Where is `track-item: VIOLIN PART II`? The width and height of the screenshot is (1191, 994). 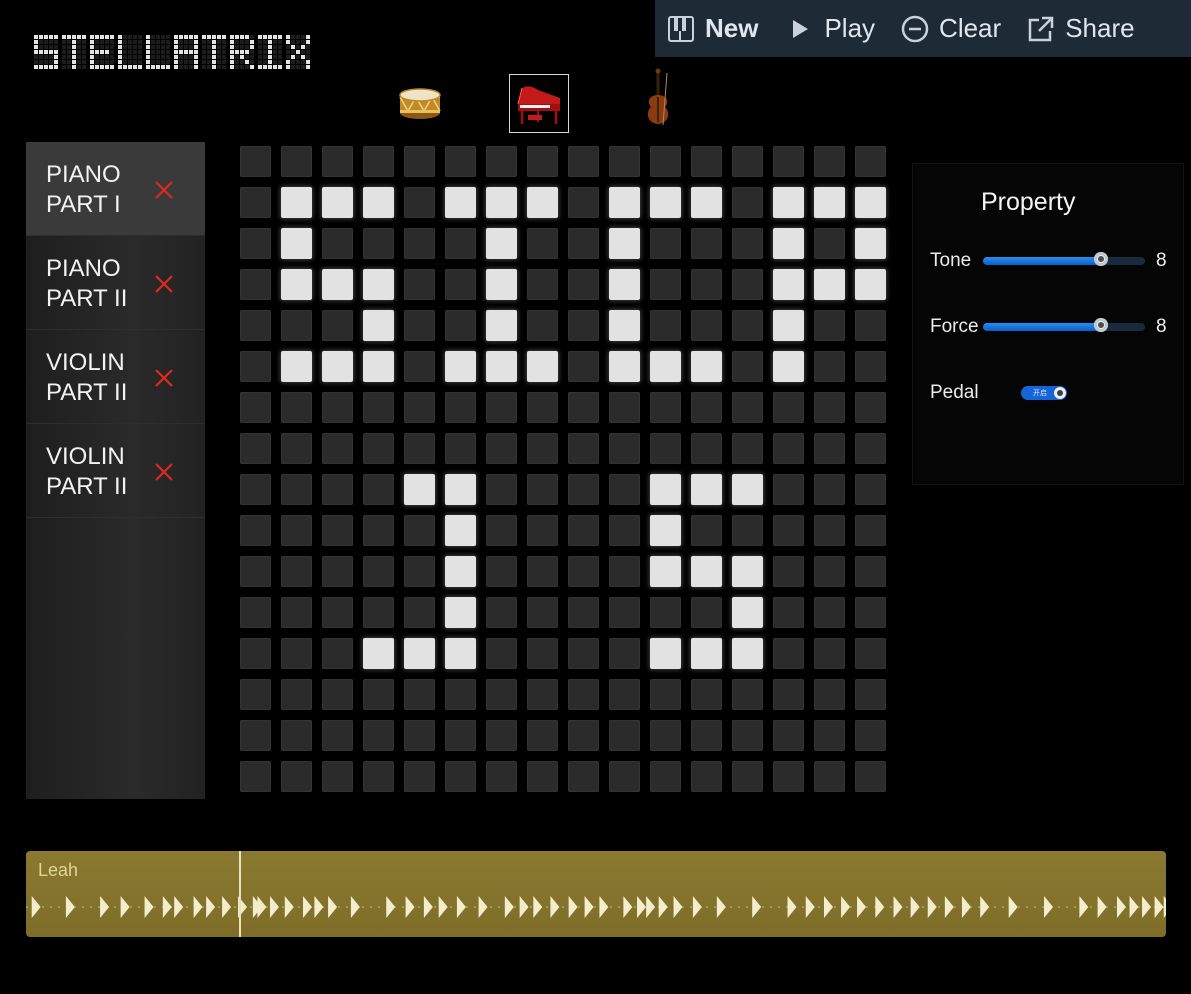 track-item: VIOLIN PART II is located at coordinates (115, 377).